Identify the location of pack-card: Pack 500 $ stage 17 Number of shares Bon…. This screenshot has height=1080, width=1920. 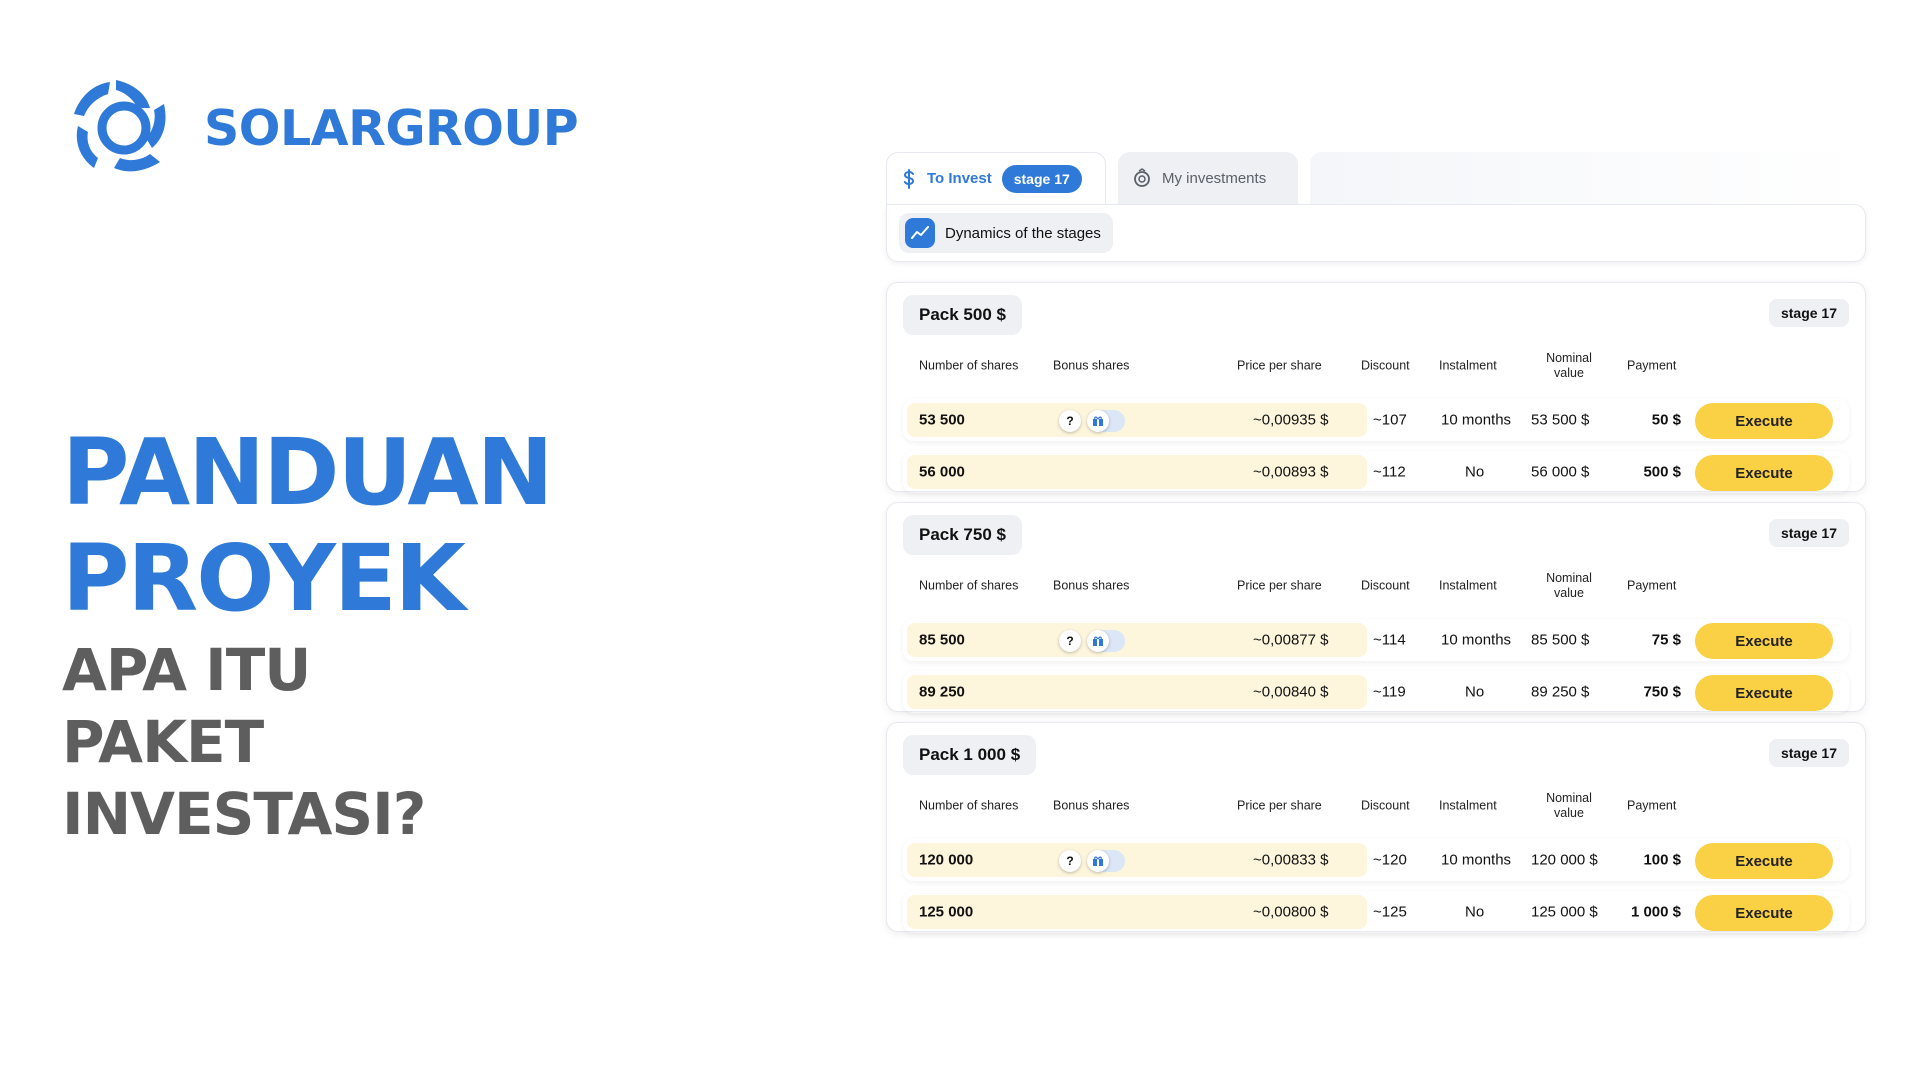
(1376, 387).